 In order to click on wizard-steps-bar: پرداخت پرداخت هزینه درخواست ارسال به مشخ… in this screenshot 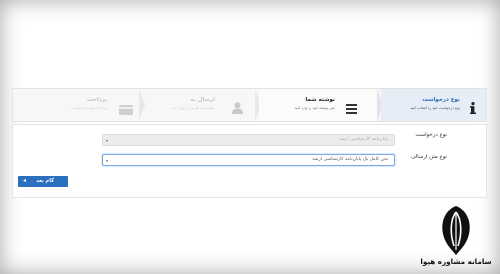, I will do `click(249, 105)`.